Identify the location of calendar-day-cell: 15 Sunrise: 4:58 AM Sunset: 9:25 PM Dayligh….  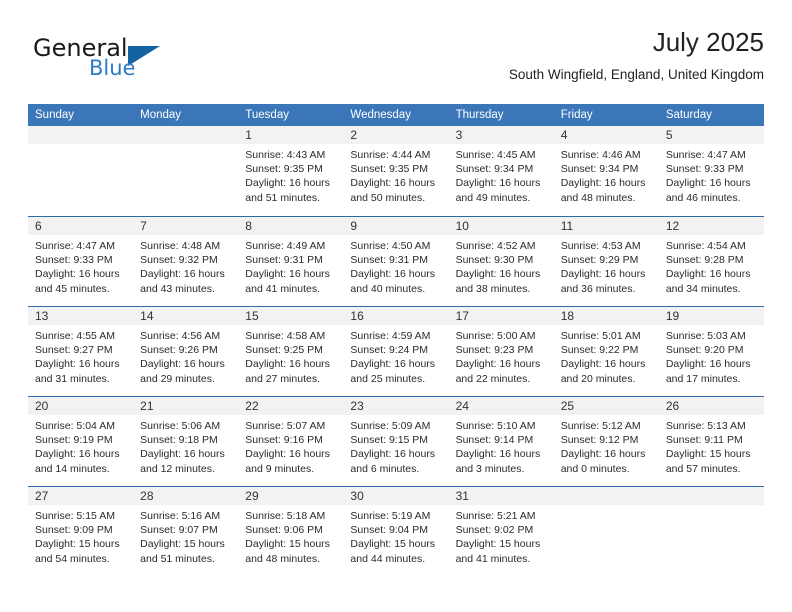
(290, 351).